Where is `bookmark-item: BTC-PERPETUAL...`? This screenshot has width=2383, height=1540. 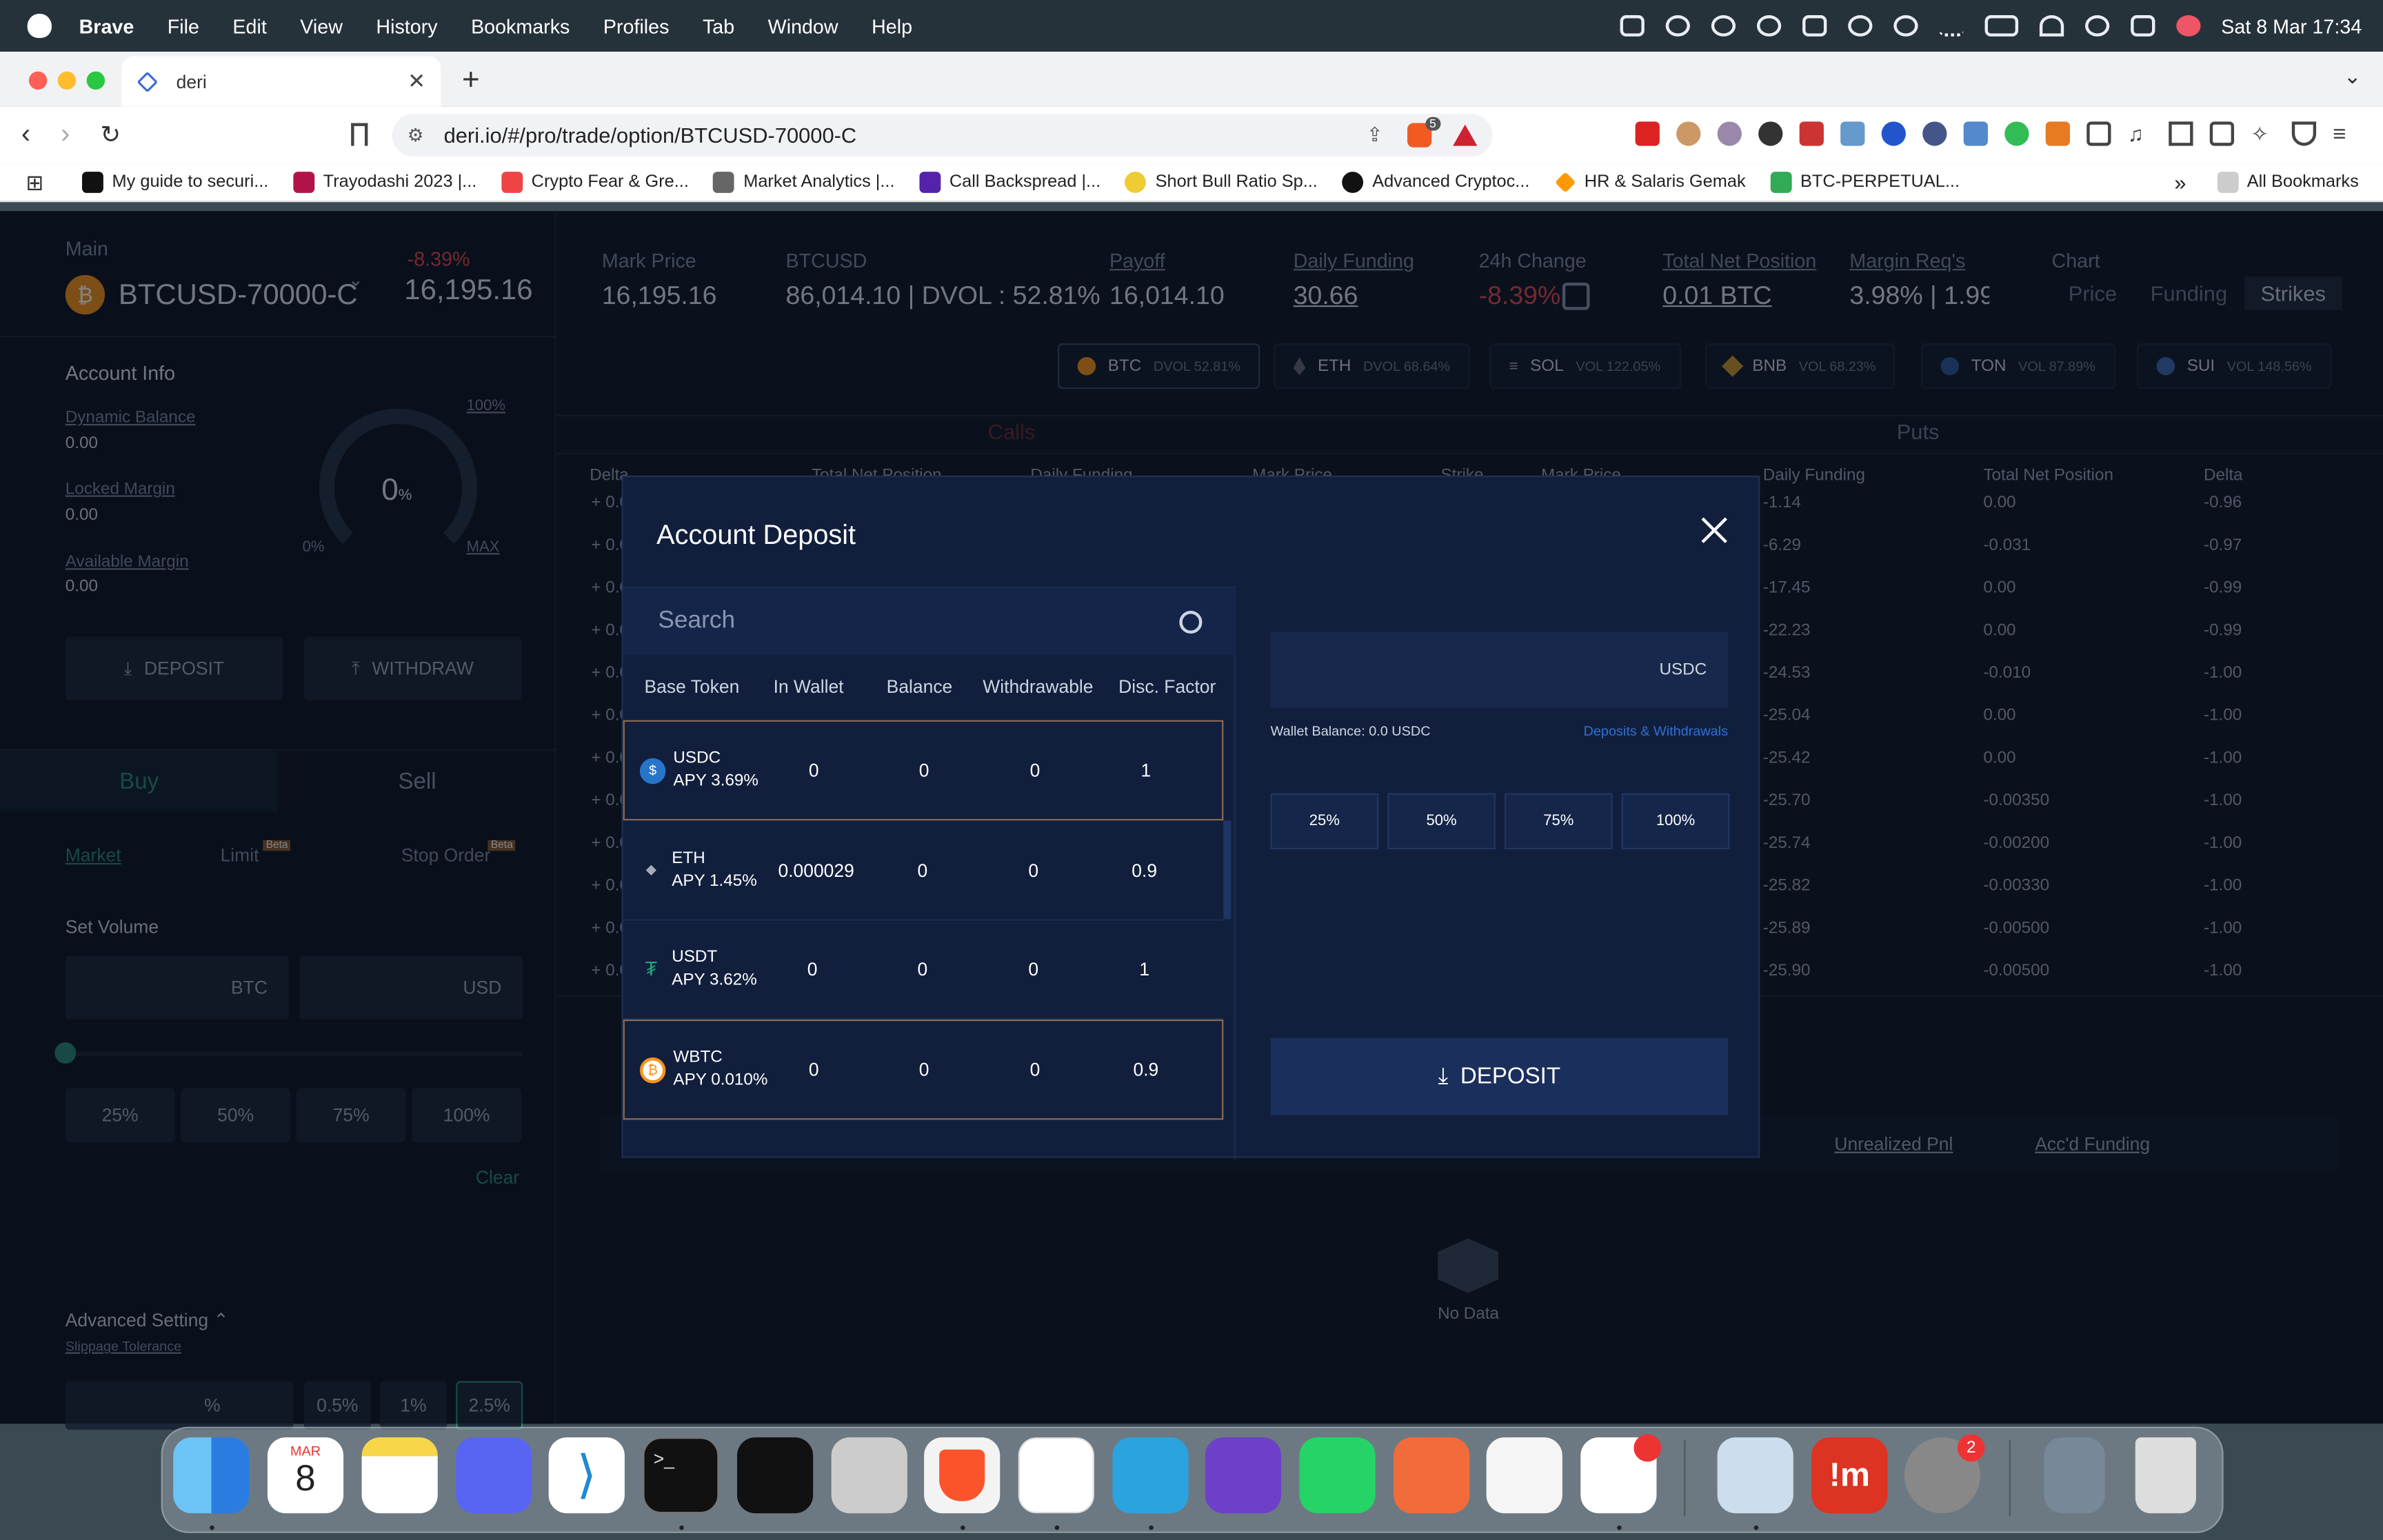
bookmark-item: BTC-PERPETUAL... is located at coordinates (1864, 183).